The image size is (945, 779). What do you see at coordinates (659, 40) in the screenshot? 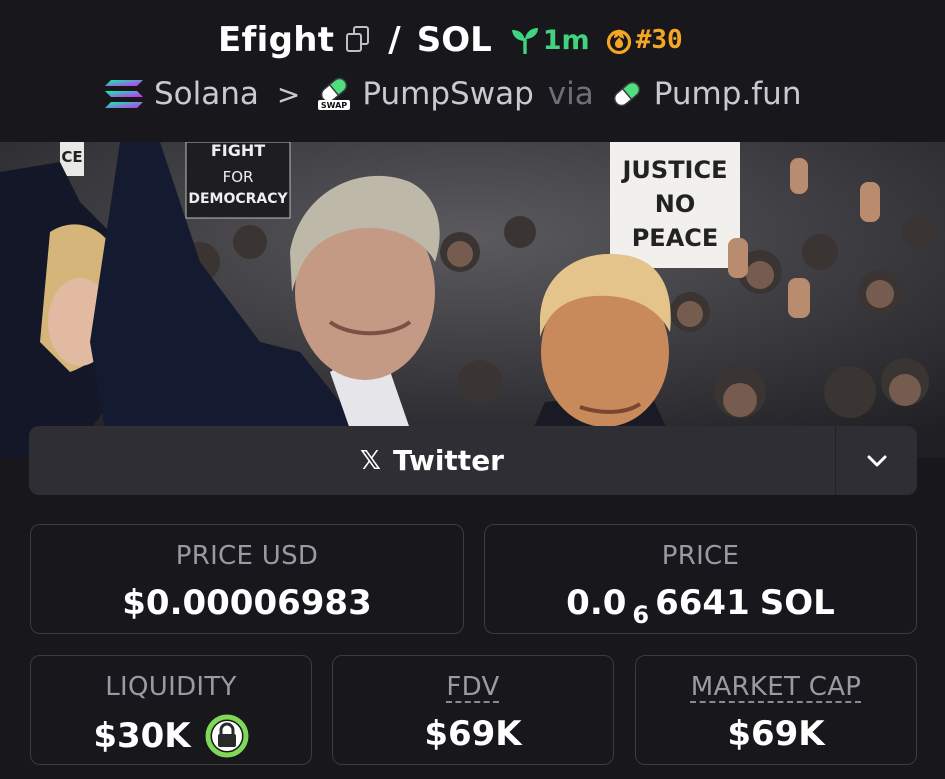
I see `trending-rank-text: #30` at bounding box center [659, 40].